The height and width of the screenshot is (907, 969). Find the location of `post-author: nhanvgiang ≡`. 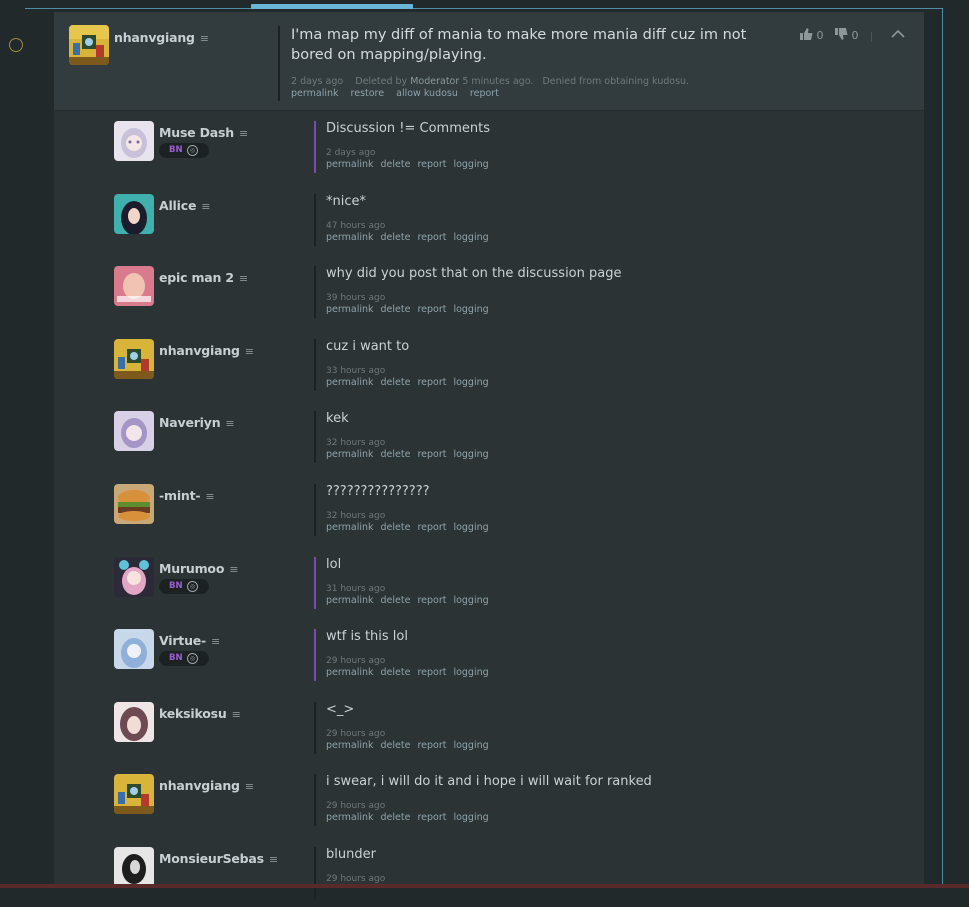

post-author: nhanvgiang ≡ is located at coordinates (161, 37).